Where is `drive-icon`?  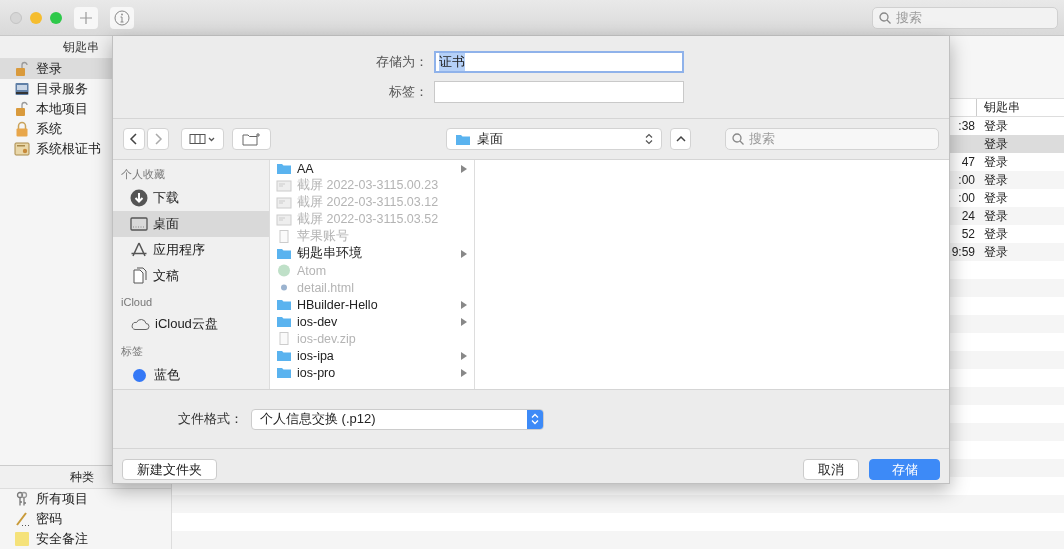 drive-icon is located at coordinates (22, 89).